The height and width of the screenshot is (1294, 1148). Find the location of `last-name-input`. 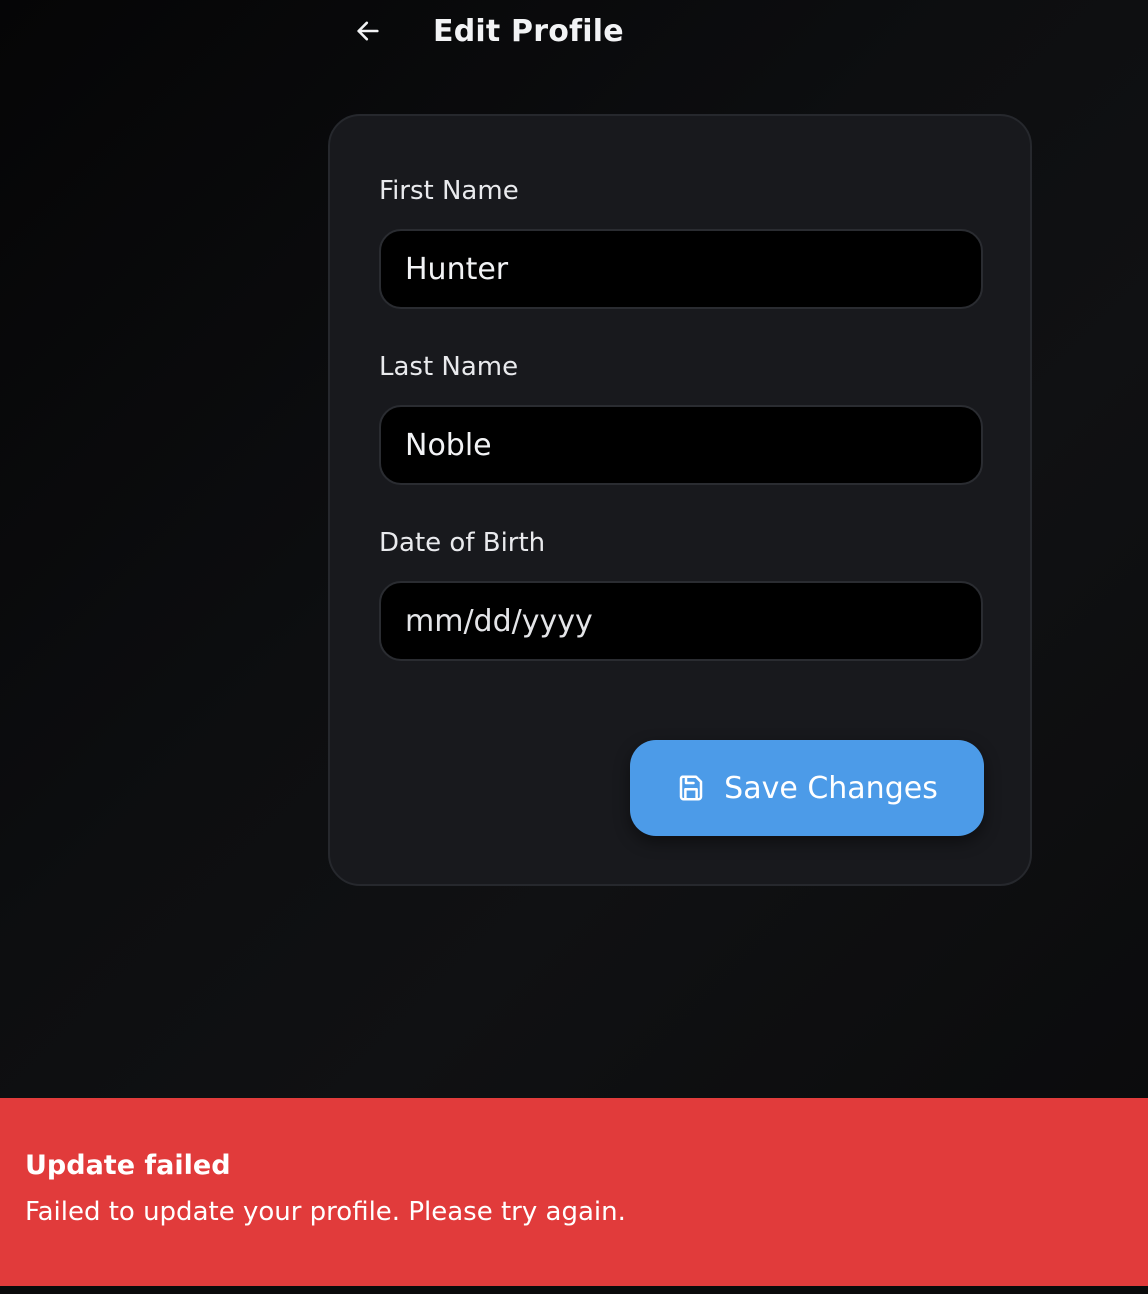

last-name-input is located at coordinates (681, 445).